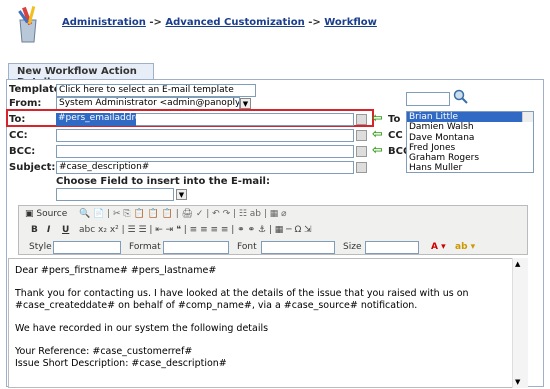 The width and height of the screenshot is (550, 389). Describe the element at coordinates (395, 135) in the screenshot. I see `cc-add-button: CC` at that location.